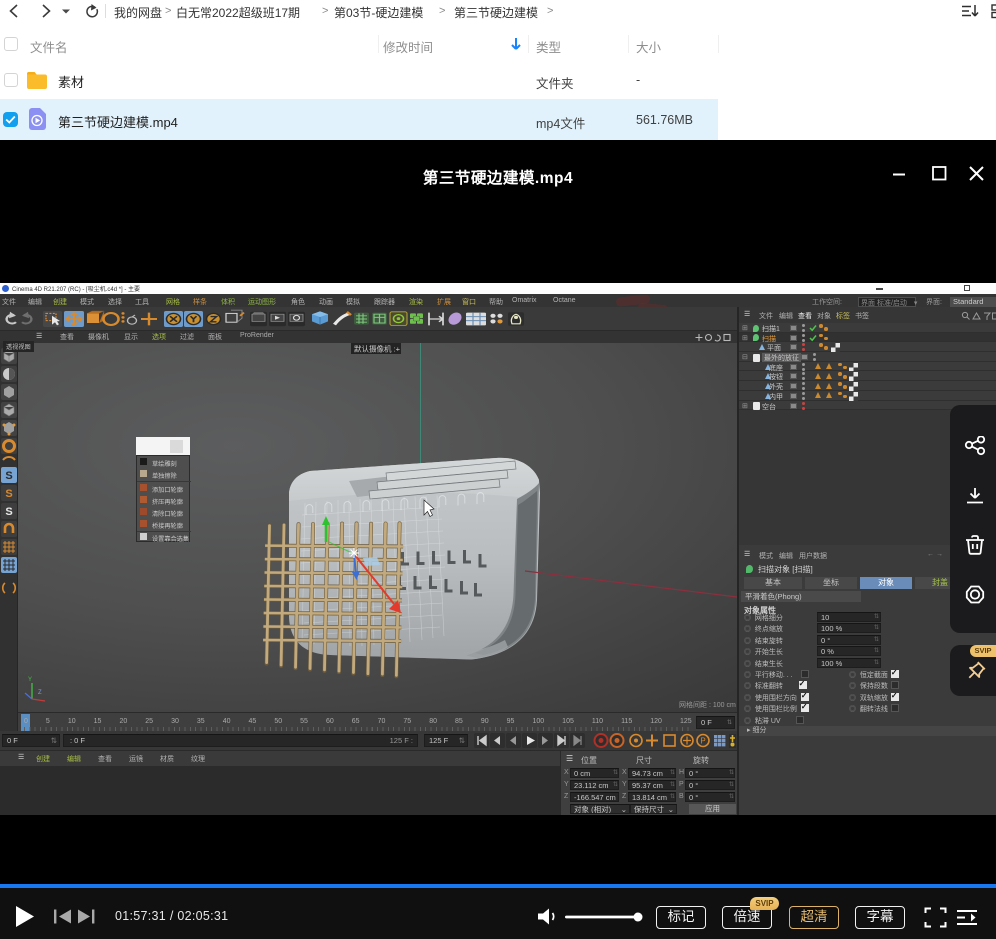  What do you see at coordinates (707, 704) in the screenshot?
I see `svg-text: 网格间距 : 100 cm` at bounding box center [707, 704].